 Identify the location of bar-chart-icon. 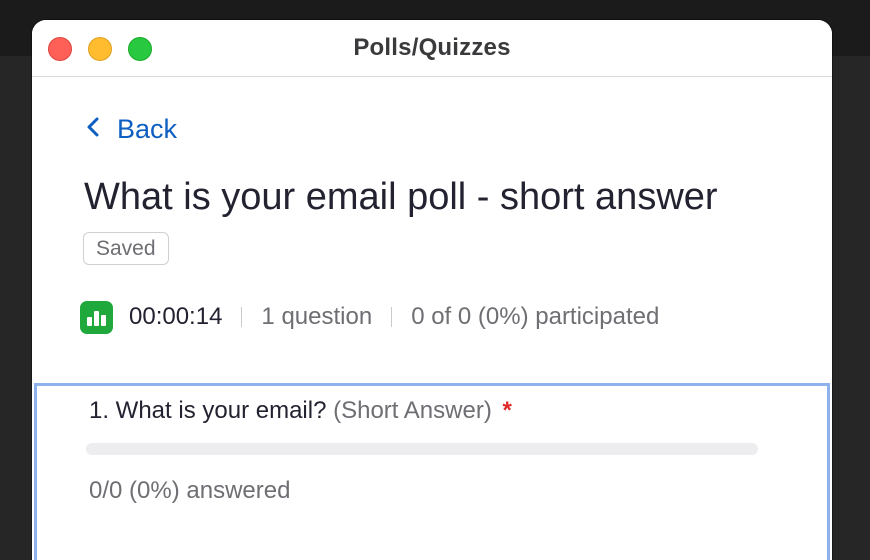
(96, 317).